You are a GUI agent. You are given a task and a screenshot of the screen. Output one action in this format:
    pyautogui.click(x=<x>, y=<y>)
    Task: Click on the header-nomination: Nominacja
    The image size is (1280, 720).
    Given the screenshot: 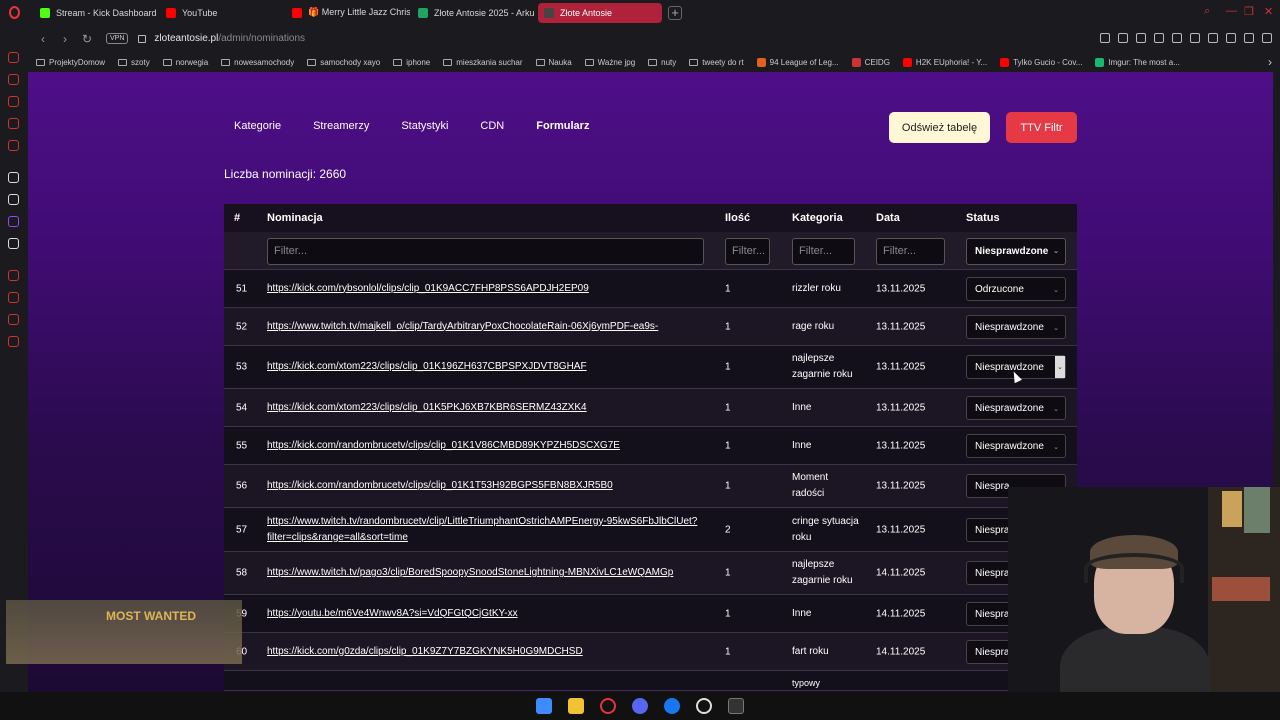 What is the action you would take?
    pyautogui.click(x=295, y=218)
    